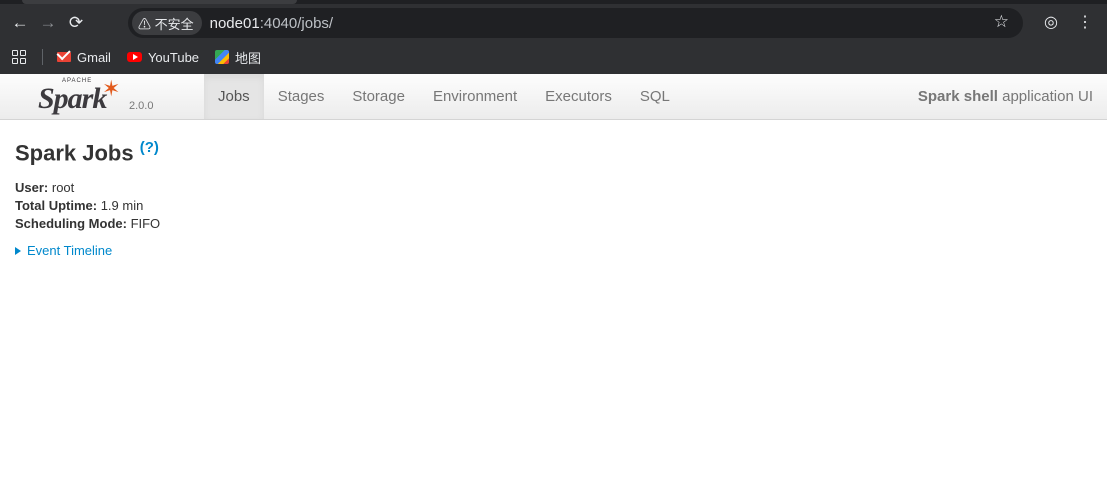 This screenshot has height=501, width=1107. What do you see at coordinates (957, 96) in the screenshot?
I see `app-name-bold: Spark shell` at bounding box center [957, 96].